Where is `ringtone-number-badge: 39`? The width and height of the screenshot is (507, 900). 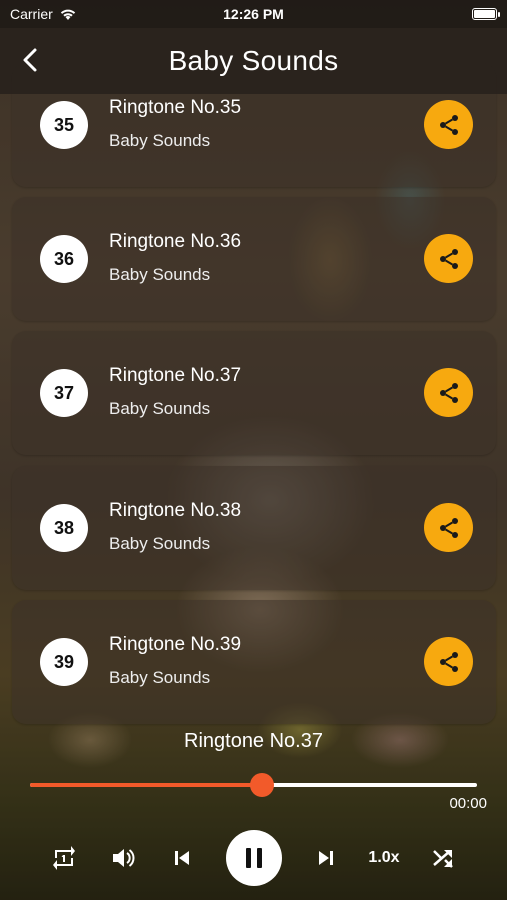 ringtone-number-badge: 39 is located at coordinates (64, 662).